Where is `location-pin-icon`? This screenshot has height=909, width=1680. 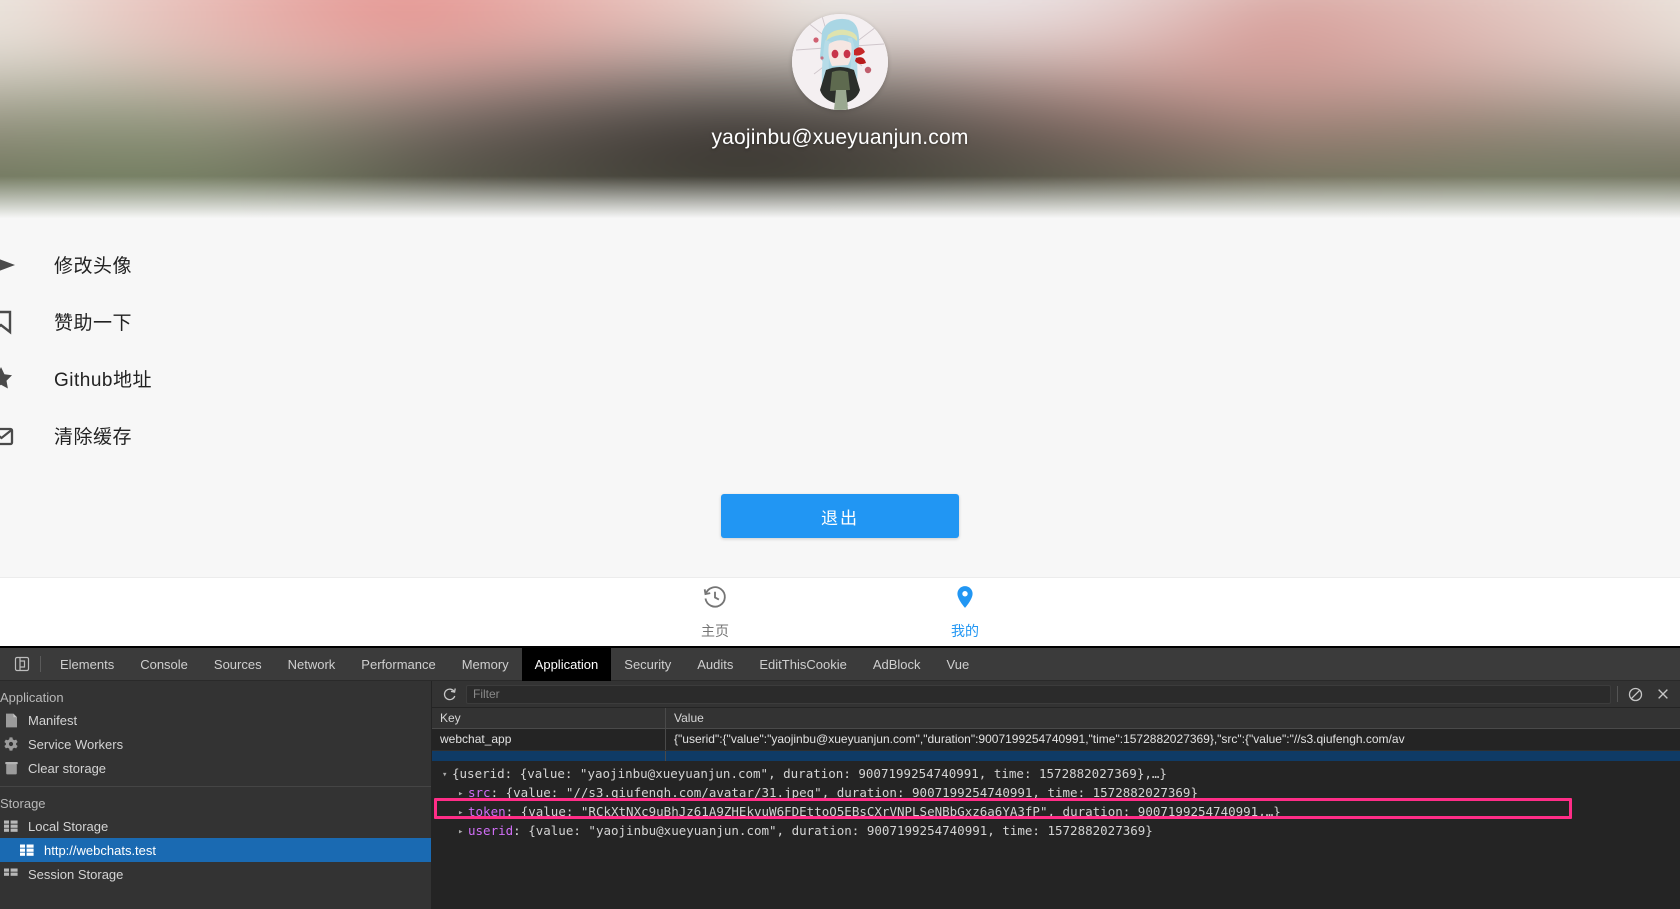
location-pin-icon is located at coordinates (965, 599).